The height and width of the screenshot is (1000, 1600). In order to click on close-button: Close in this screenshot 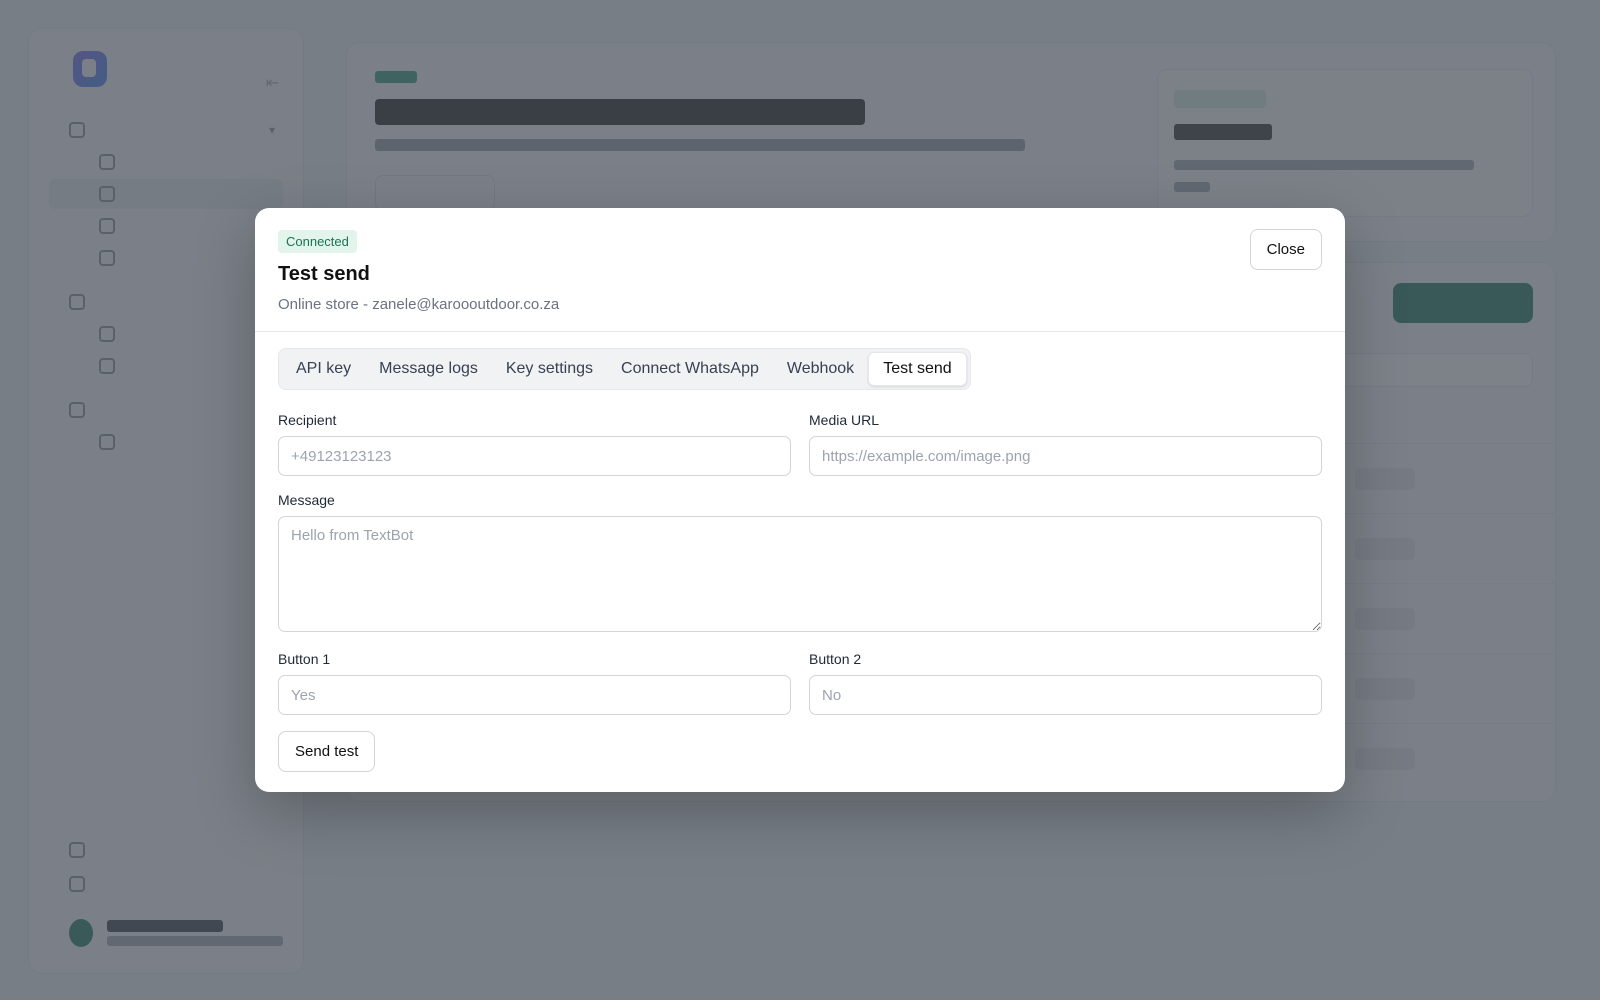, I will do `click(1285, 249)`.